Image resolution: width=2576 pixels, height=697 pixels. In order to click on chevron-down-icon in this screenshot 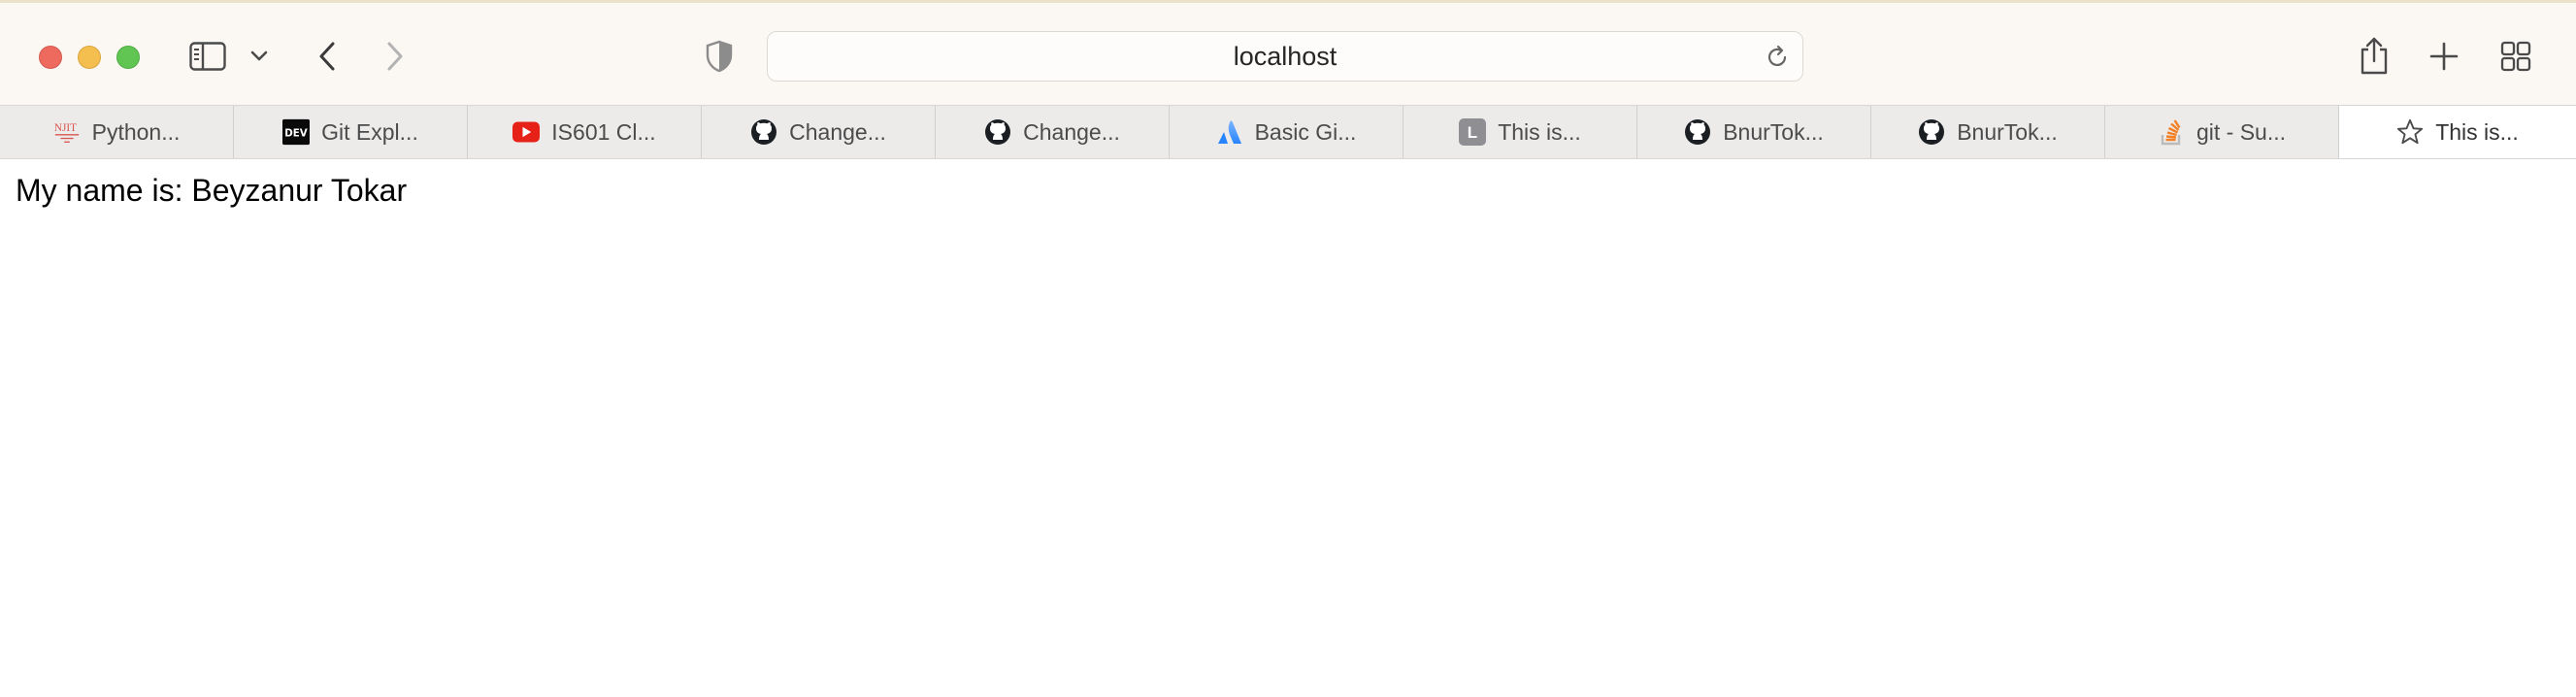, I will do `click(259, 56)`.